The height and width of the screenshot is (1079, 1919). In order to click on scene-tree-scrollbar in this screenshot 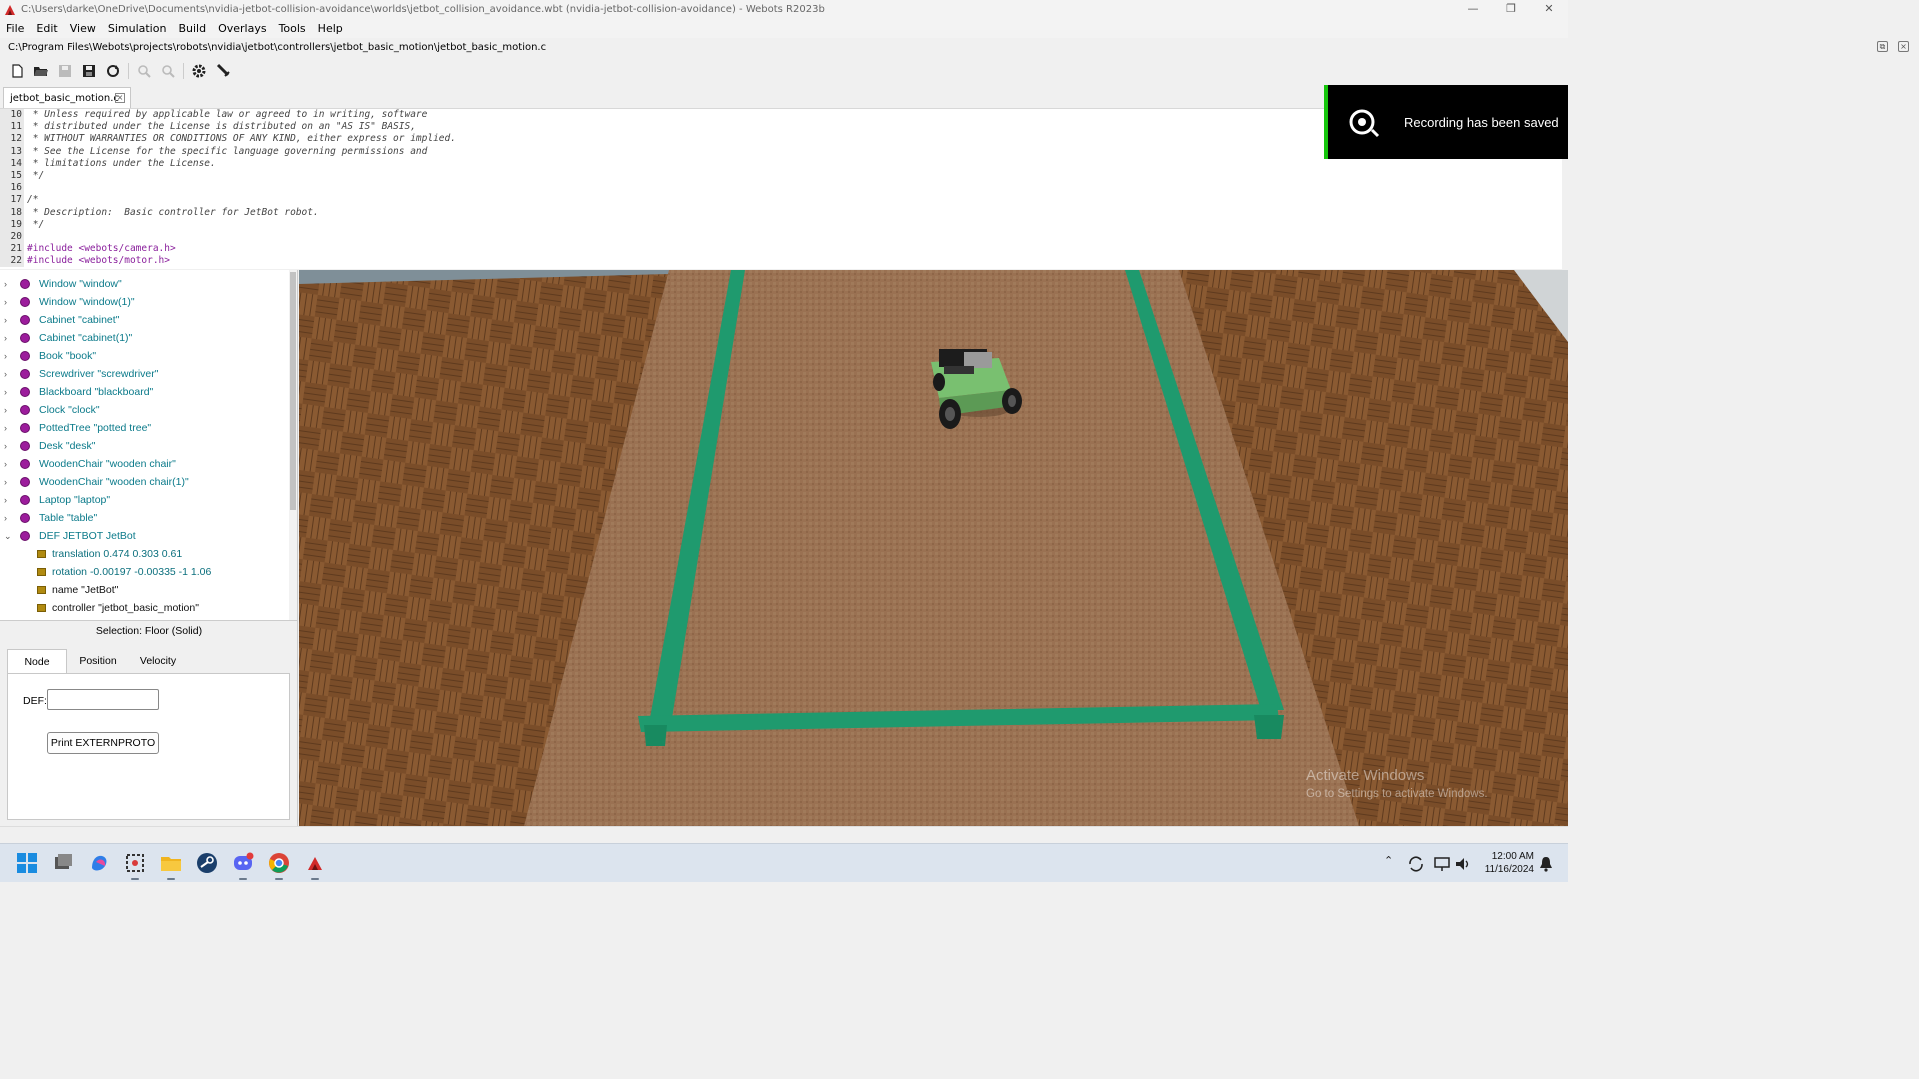, I will do `click(293, 445)`.